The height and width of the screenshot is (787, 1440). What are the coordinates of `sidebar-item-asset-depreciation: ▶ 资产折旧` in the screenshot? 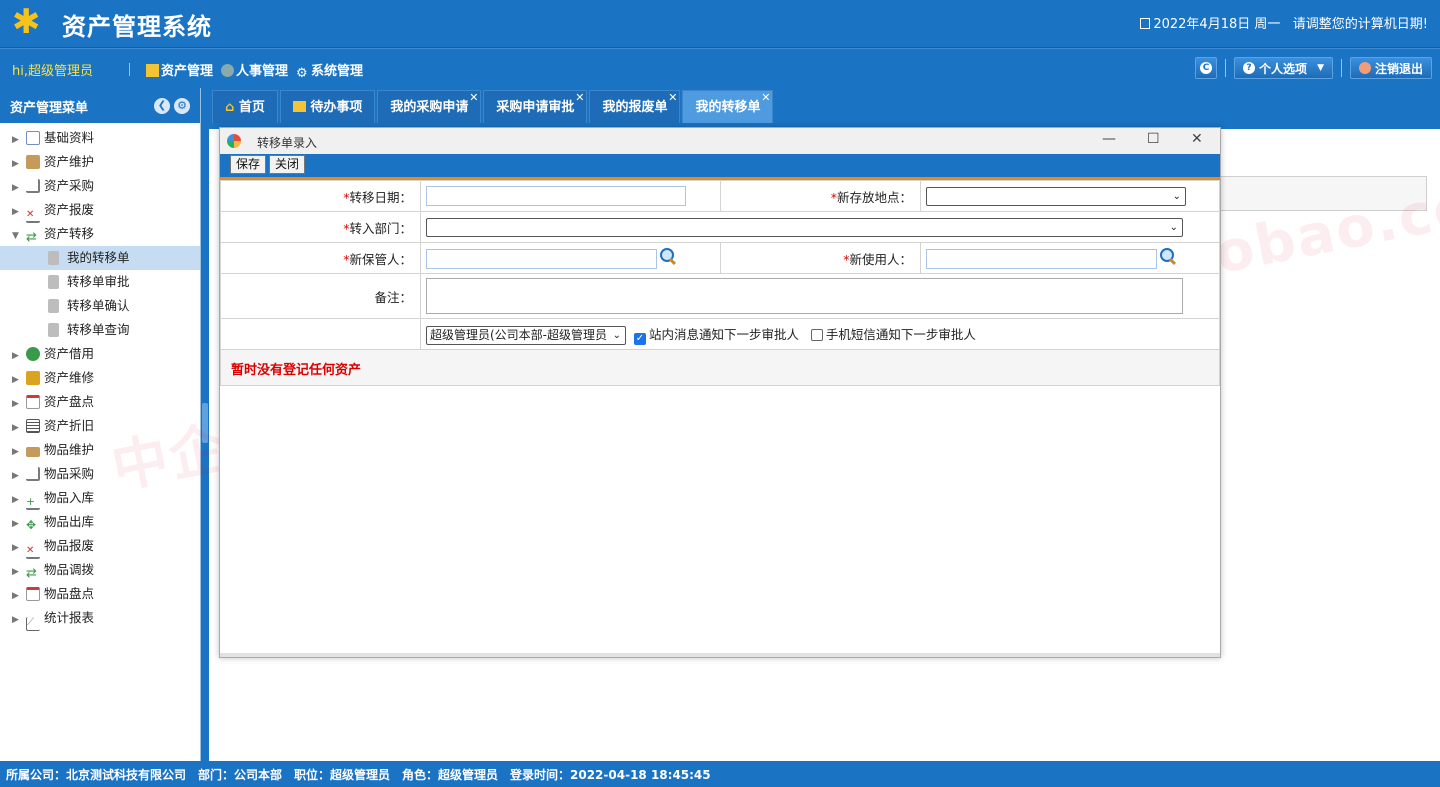 It's located at (100, 426).